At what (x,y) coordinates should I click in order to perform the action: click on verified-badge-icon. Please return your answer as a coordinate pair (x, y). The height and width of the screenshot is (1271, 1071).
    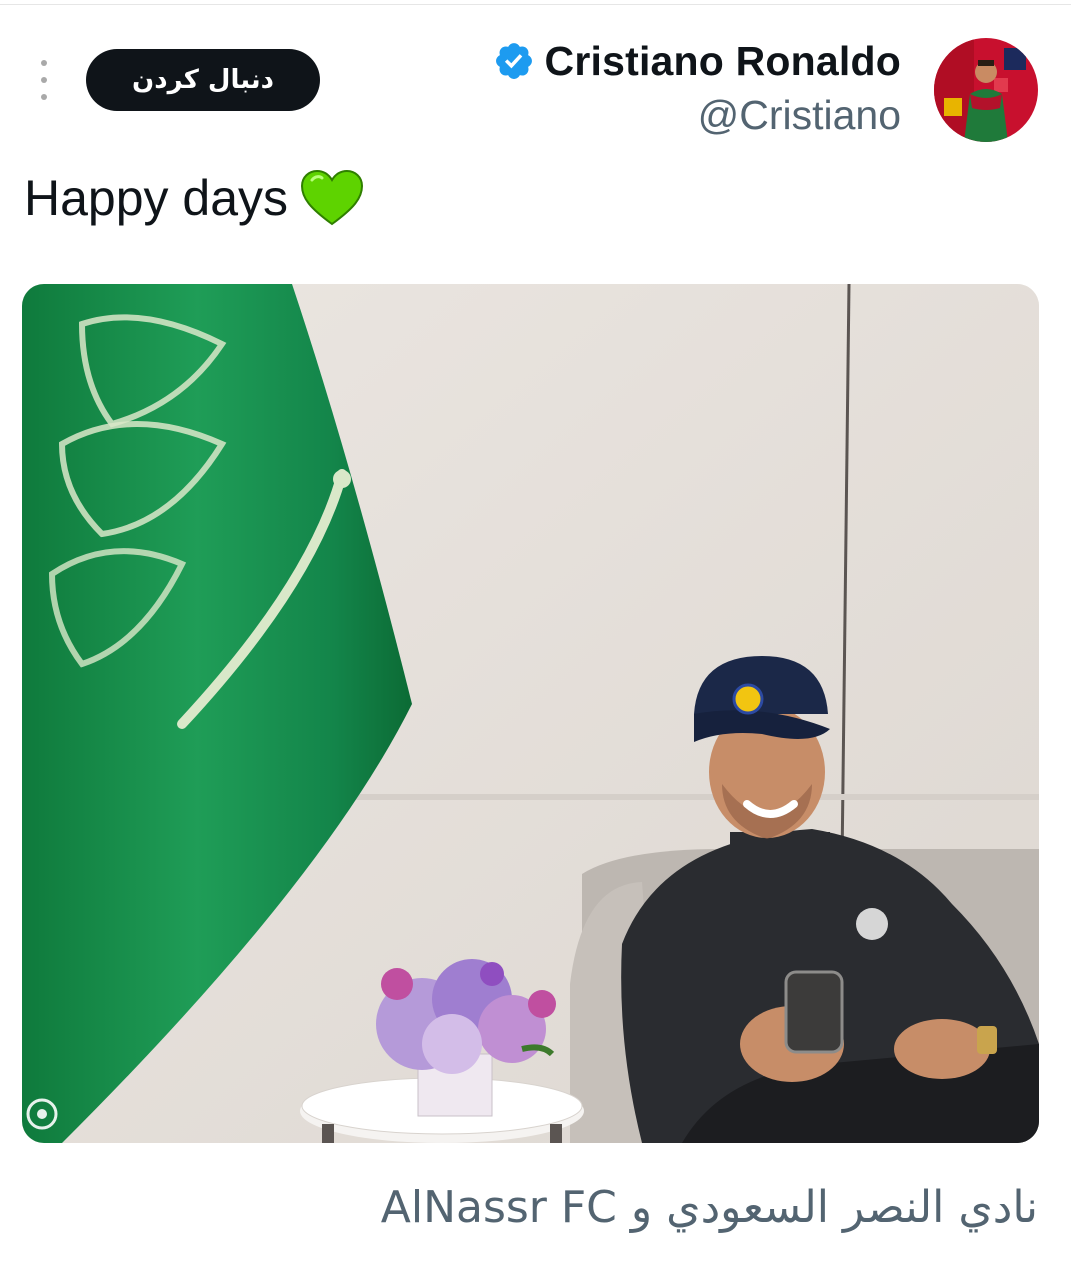
    Looking at the image, I should click on (513, 61).